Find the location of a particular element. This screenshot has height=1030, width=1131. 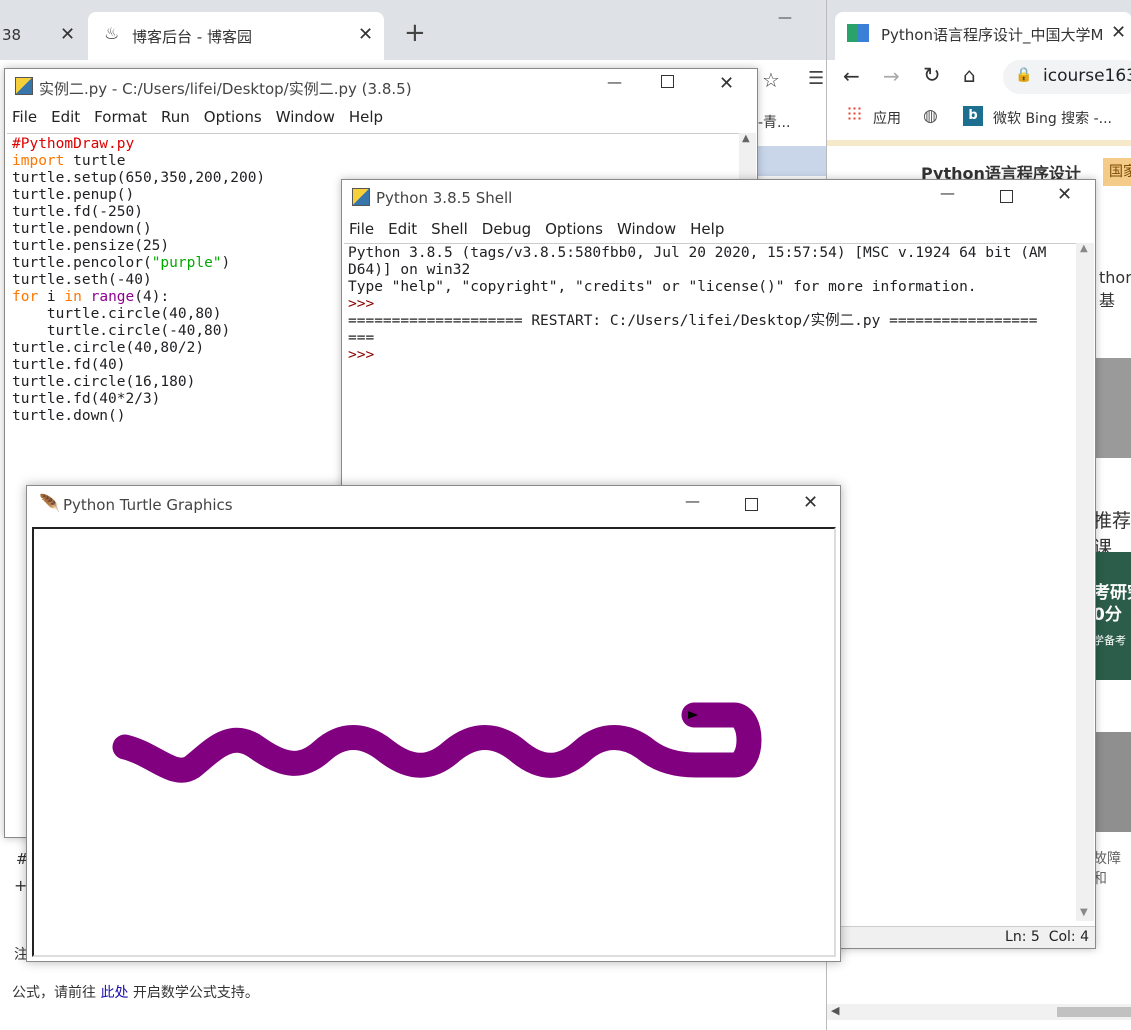

scroll-thumb is located at coordinates (1094, 1012).